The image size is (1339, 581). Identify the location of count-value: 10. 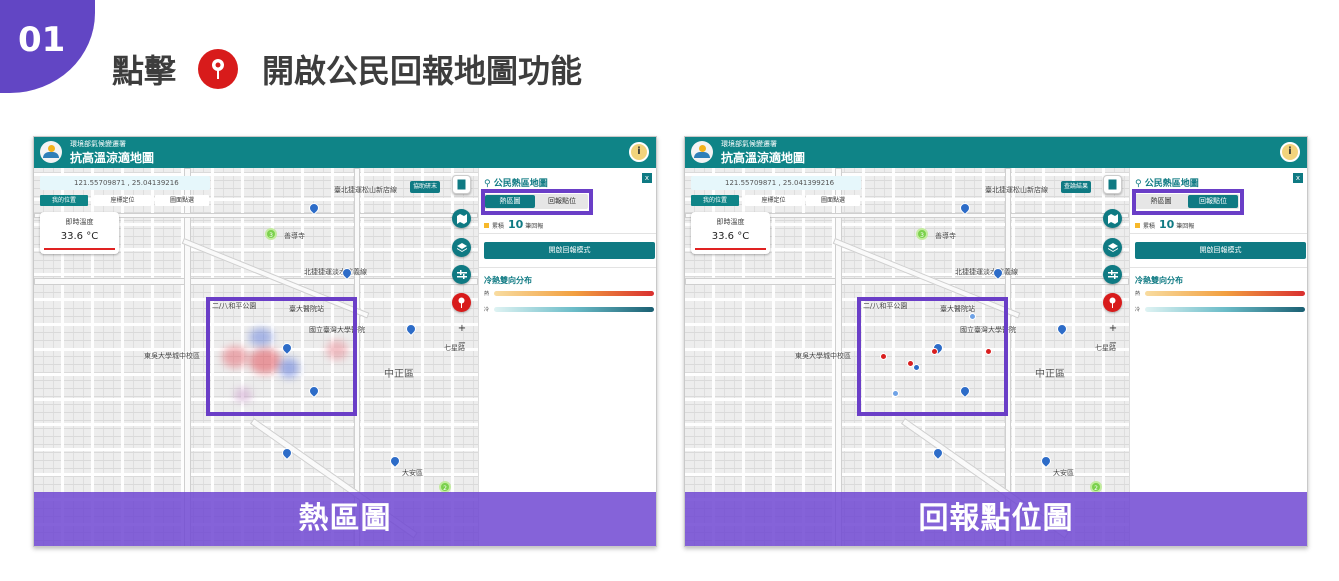
(515, 224).